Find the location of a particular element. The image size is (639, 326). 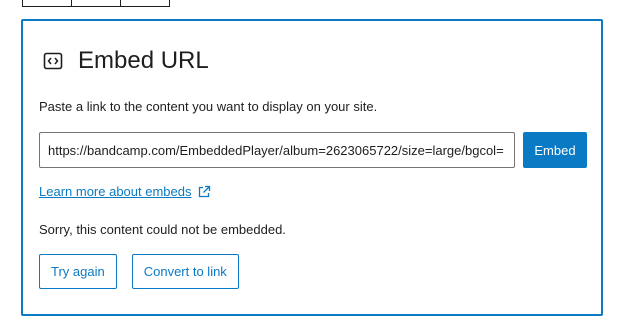

placeholder-header: Embed URL is located at coordinates (125, 61).